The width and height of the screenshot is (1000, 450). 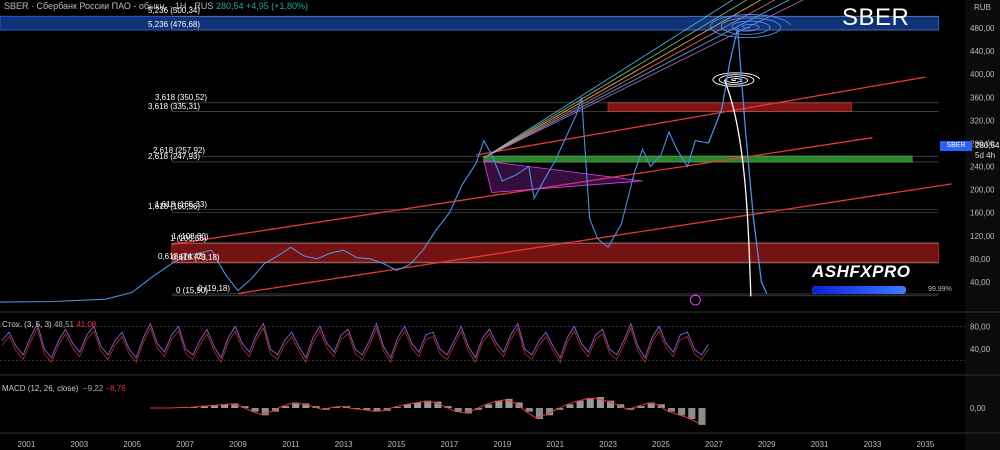 I want to click on last-price: 280,54, so click(x=229, y=6).